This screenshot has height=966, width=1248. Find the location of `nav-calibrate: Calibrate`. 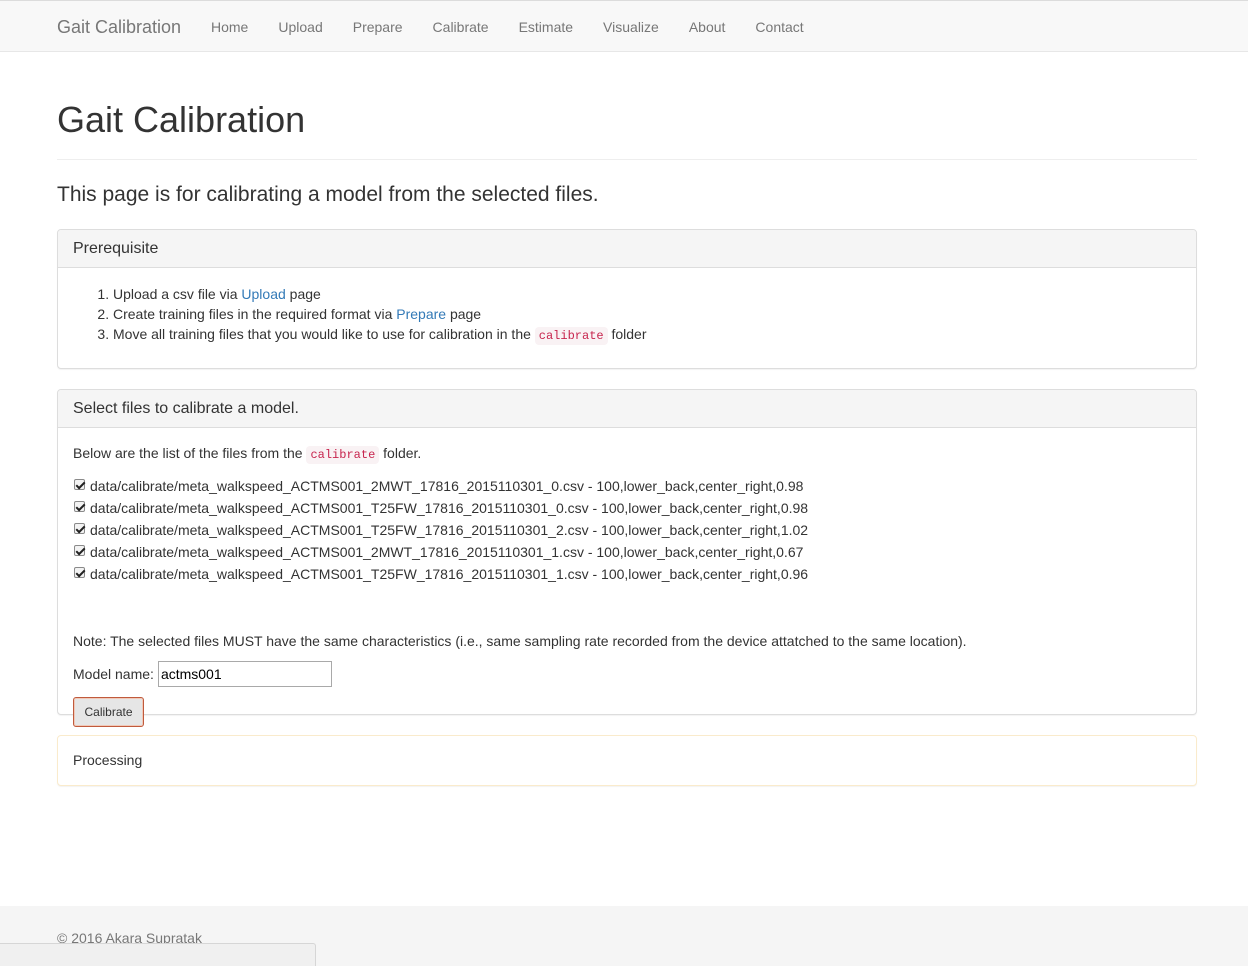

nav-calibrate: Calibrate is located at coordinates (461, 27).